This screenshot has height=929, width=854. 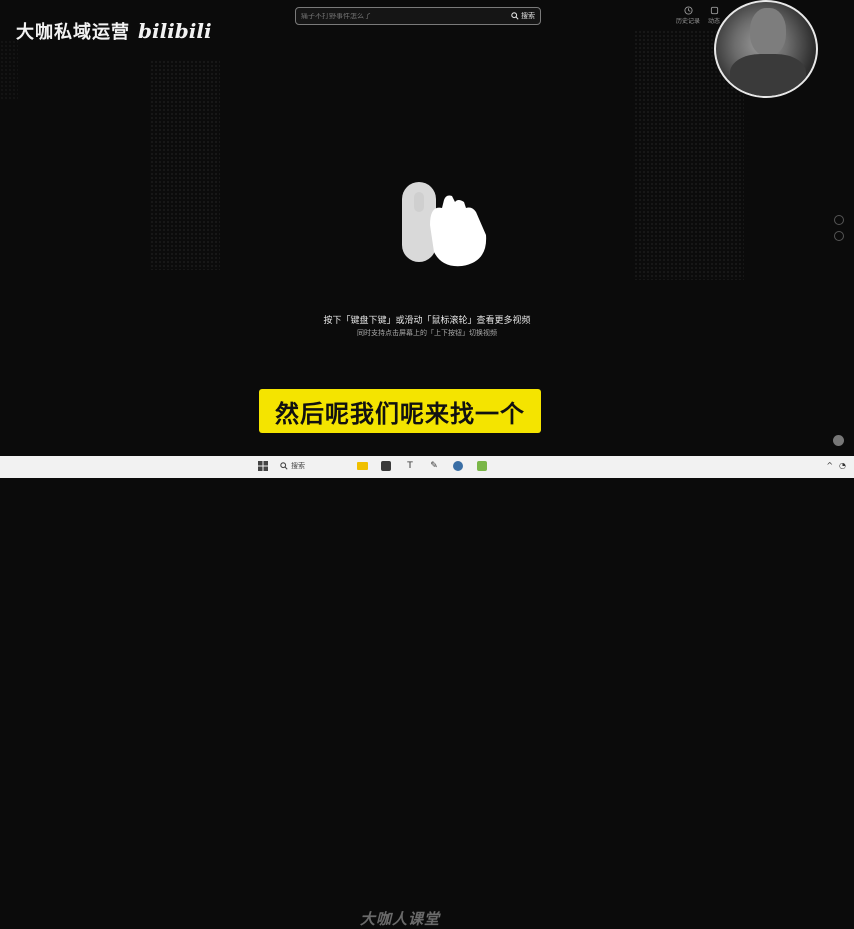 What do you see at coordinates (482, 466) in the screenshot?
I see `media-icon` at bounding box center [482, 466].